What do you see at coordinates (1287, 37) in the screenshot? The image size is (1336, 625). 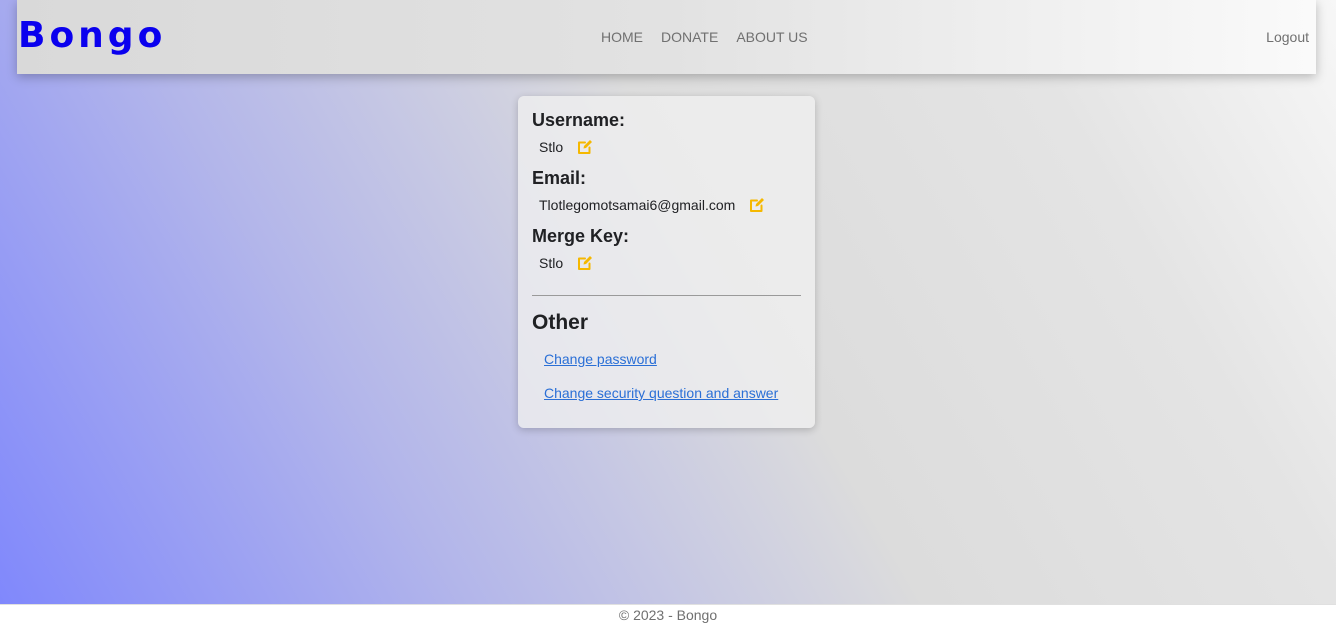 I see `logout-link: Logout` at bounding box center [1287, 37].